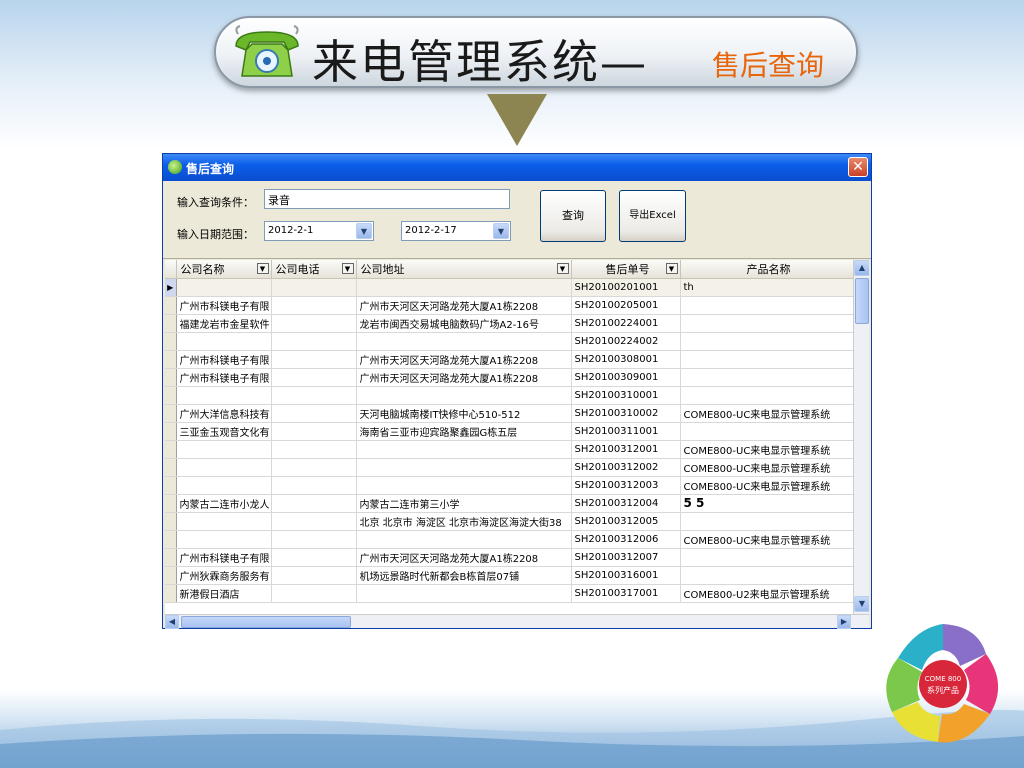 The height and width of the screenshot is (768, 1024). Describe the element at coordinates (224, 431) in the screenshot. I see `cell-company-name: 三亚金玉观音文化有` at that location.